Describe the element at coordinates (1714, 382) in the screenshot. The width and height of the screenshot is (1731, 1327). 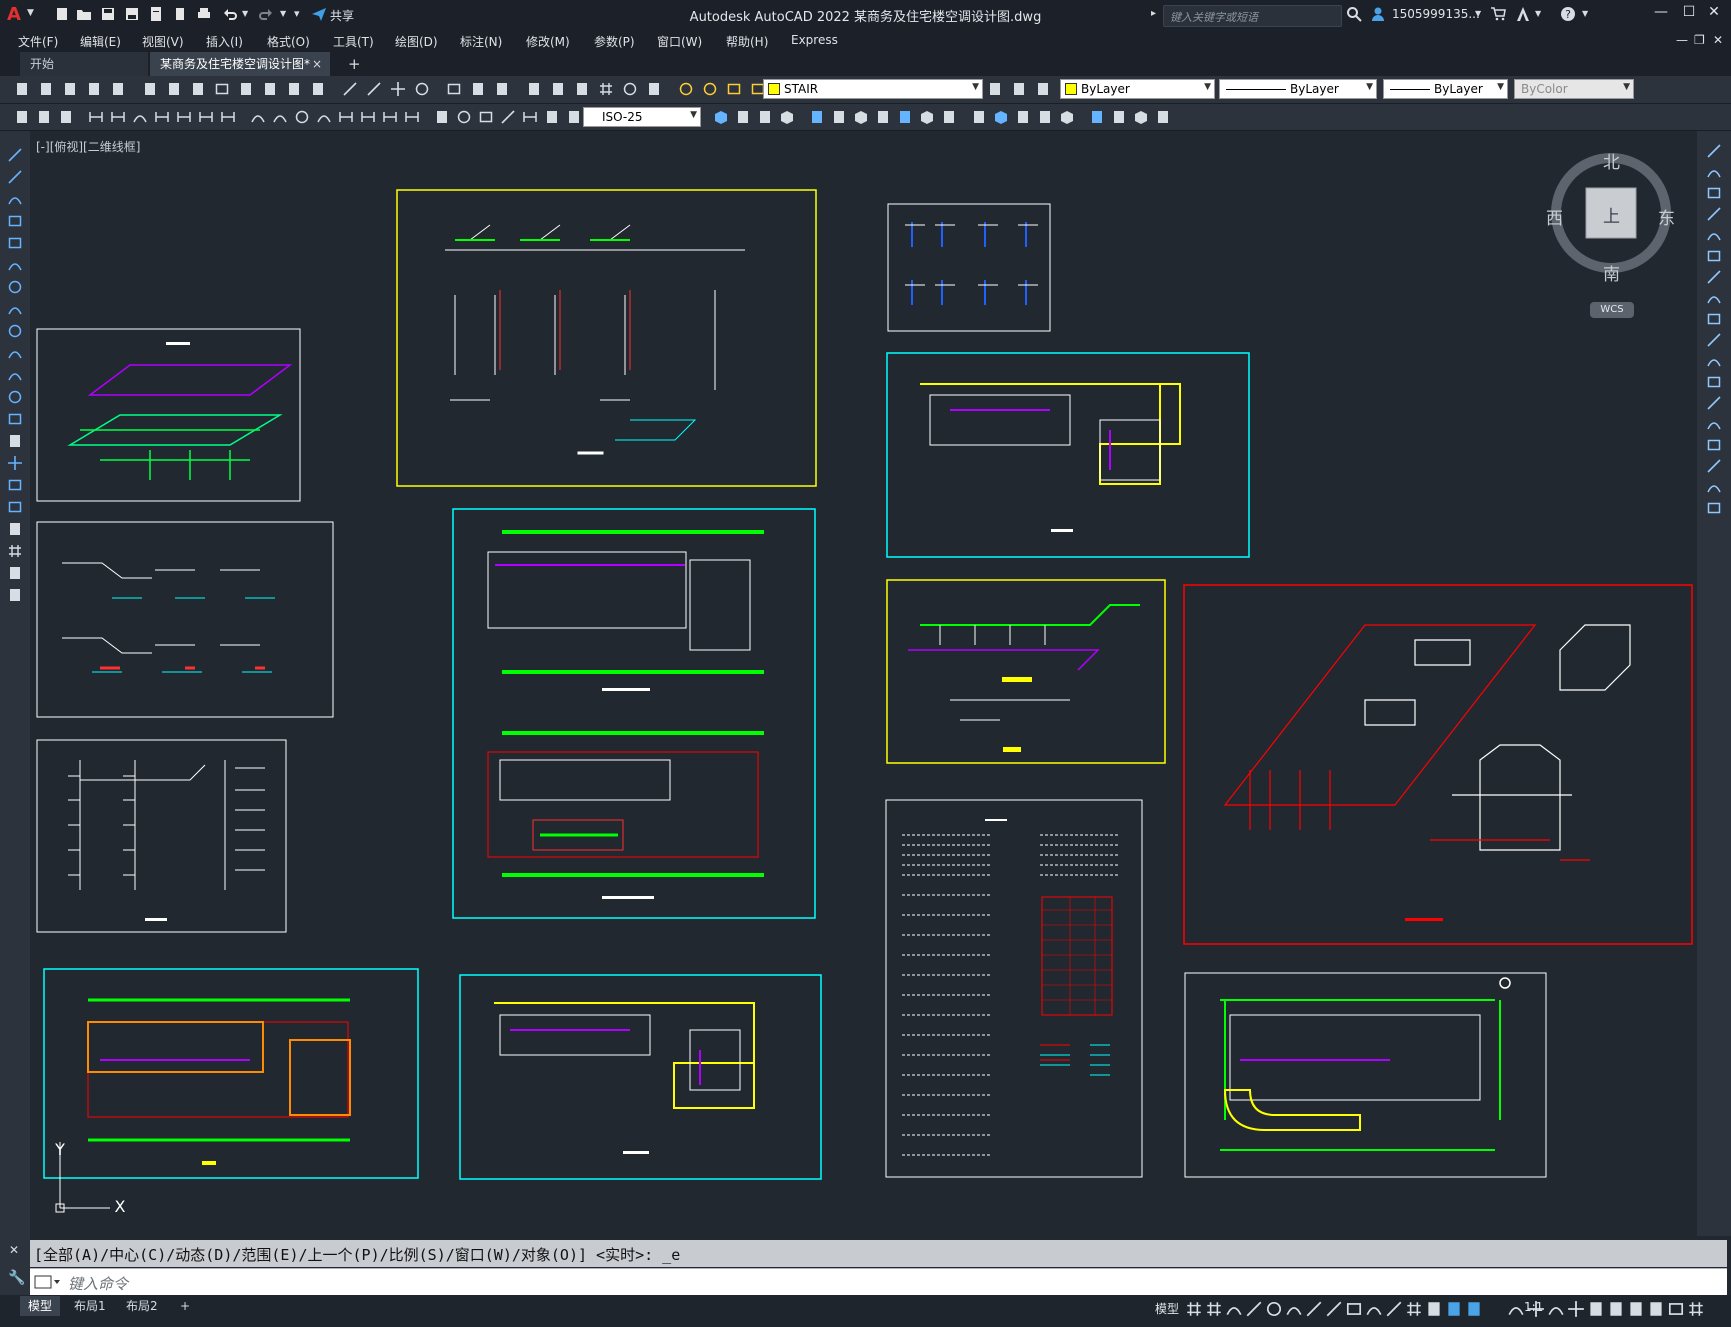
I see `modify-break-at-point-icon` at that location.